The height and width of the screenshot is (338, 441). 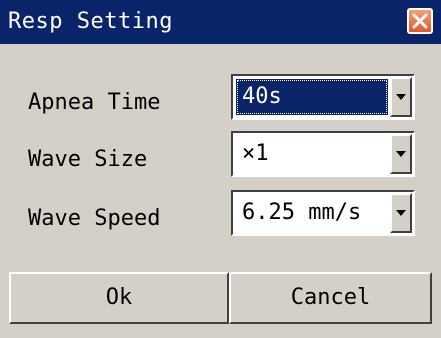 I want to click on apnea-time-label: Apnea Time, so click(x=94, y=102).